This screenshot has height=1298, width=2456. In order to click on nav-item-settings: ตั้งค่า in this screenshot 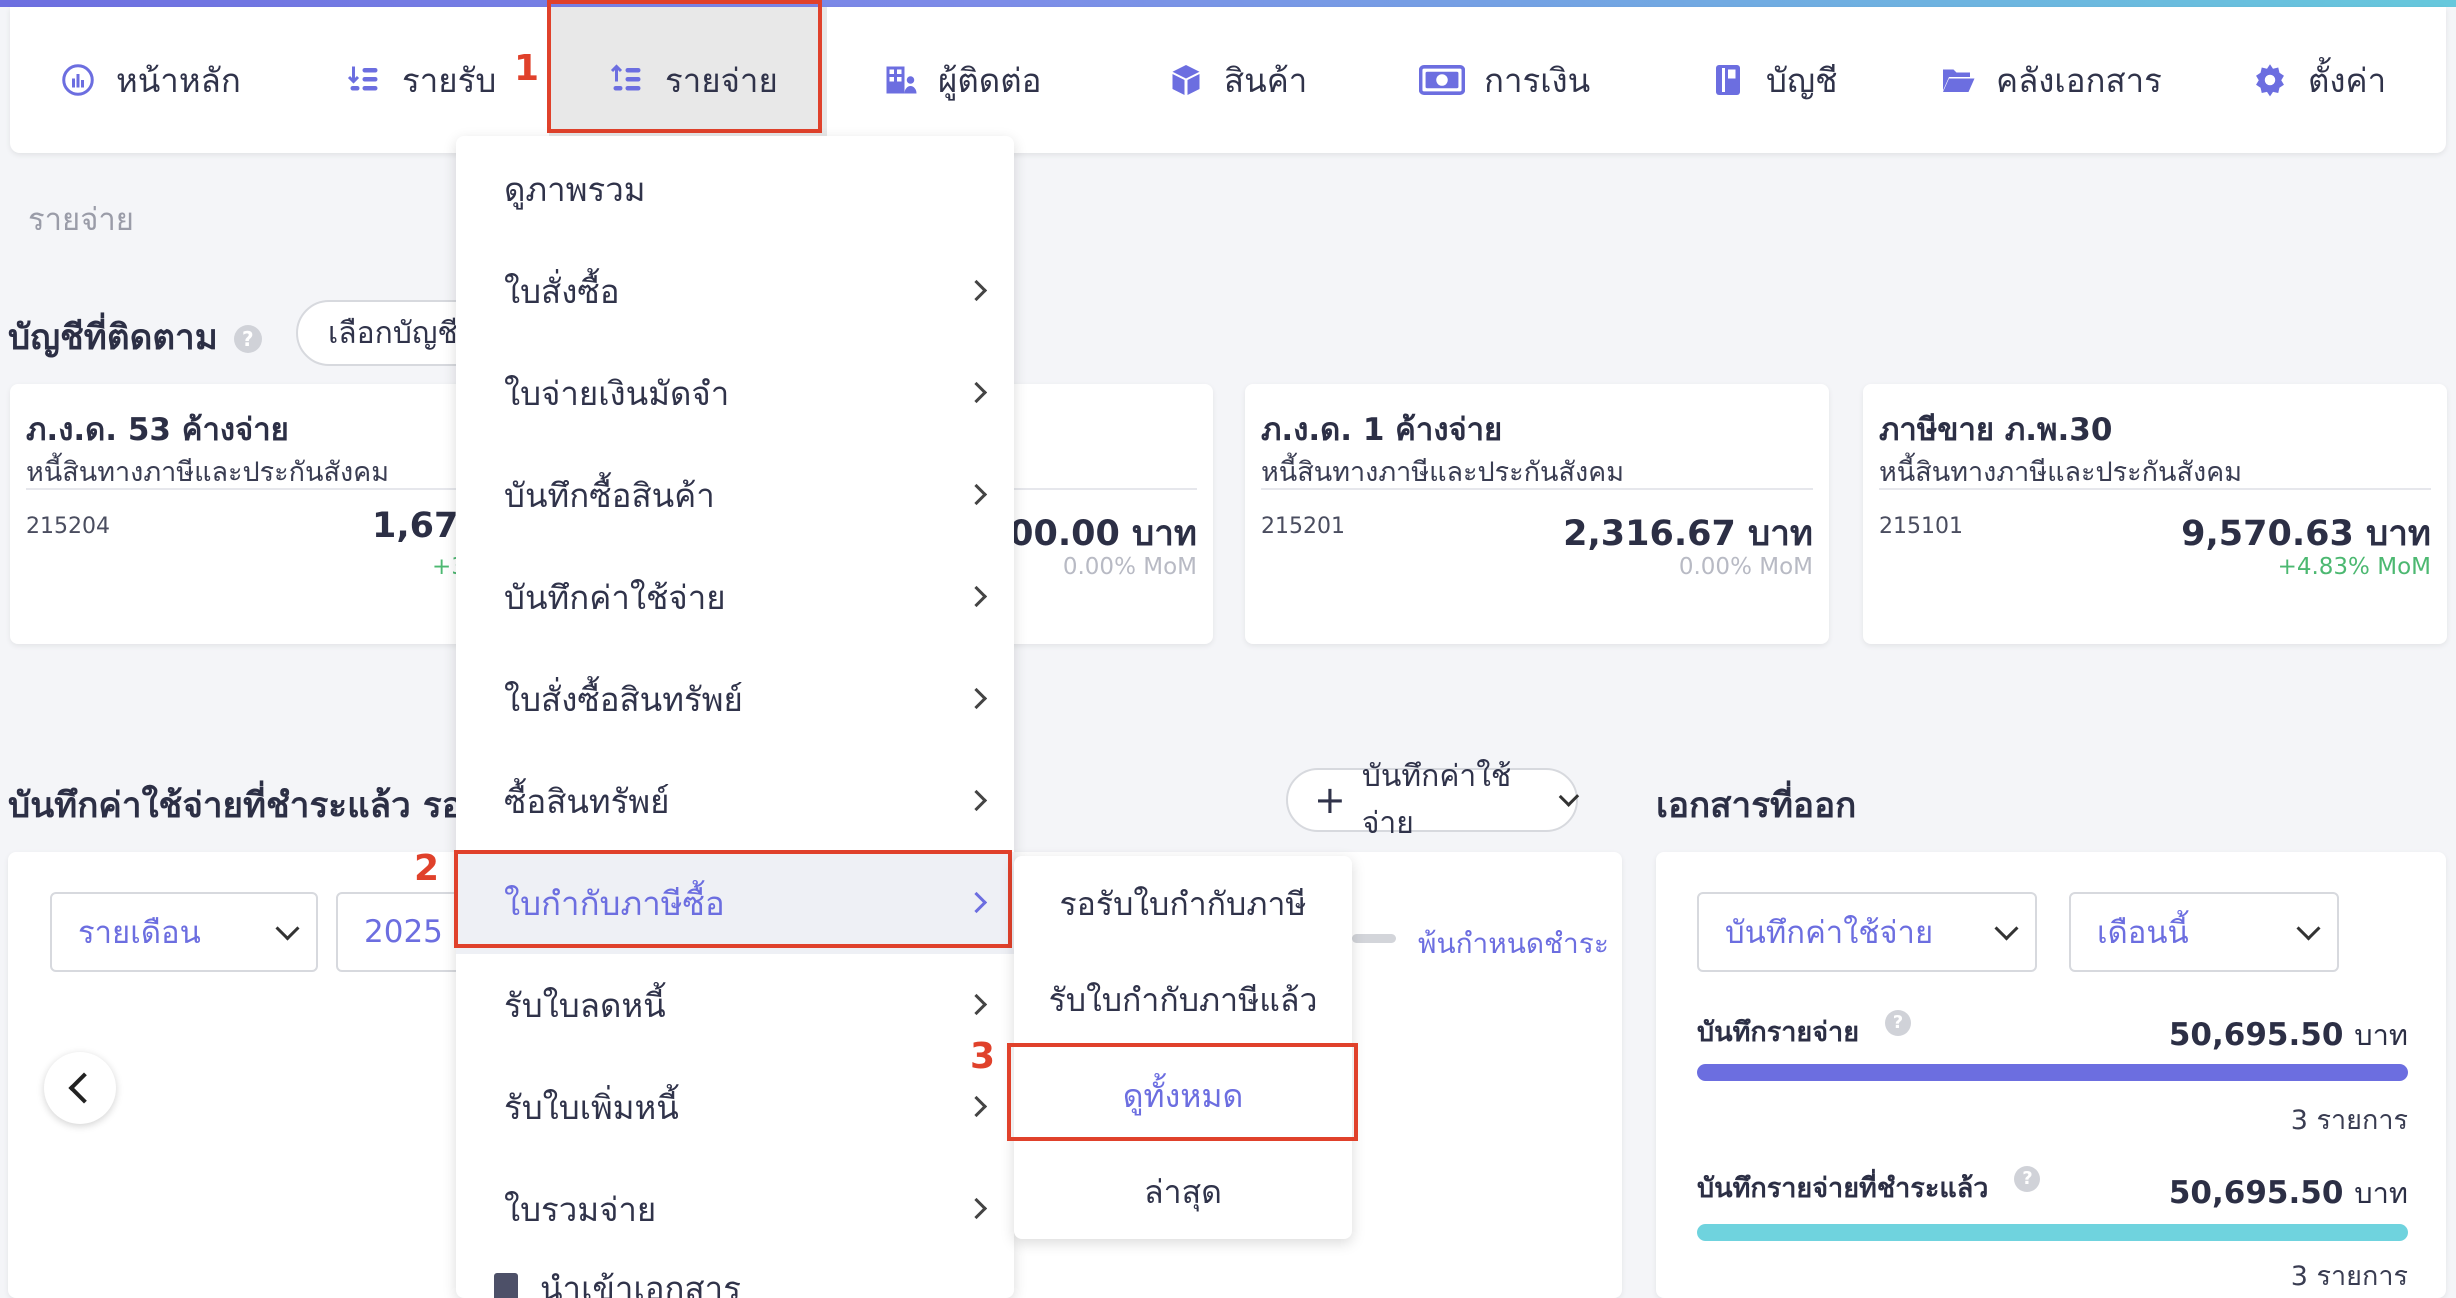, I will do `click(2318, 80)`.